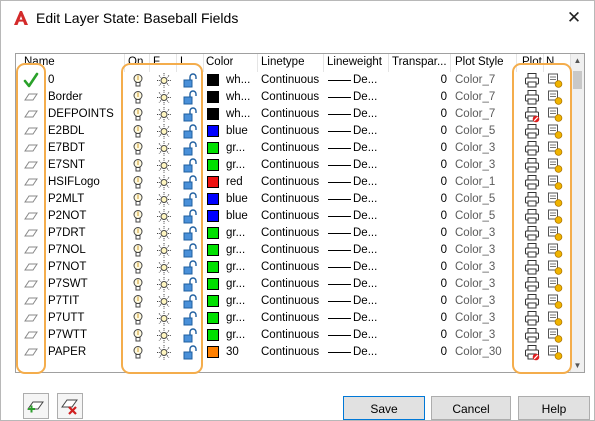 This screenshot has height=421, width=595. Describe the element at coordinates (293, 97) in the screenshot. I see `table-row: Border wh... Continuous De... 0 Color_7` at that location.